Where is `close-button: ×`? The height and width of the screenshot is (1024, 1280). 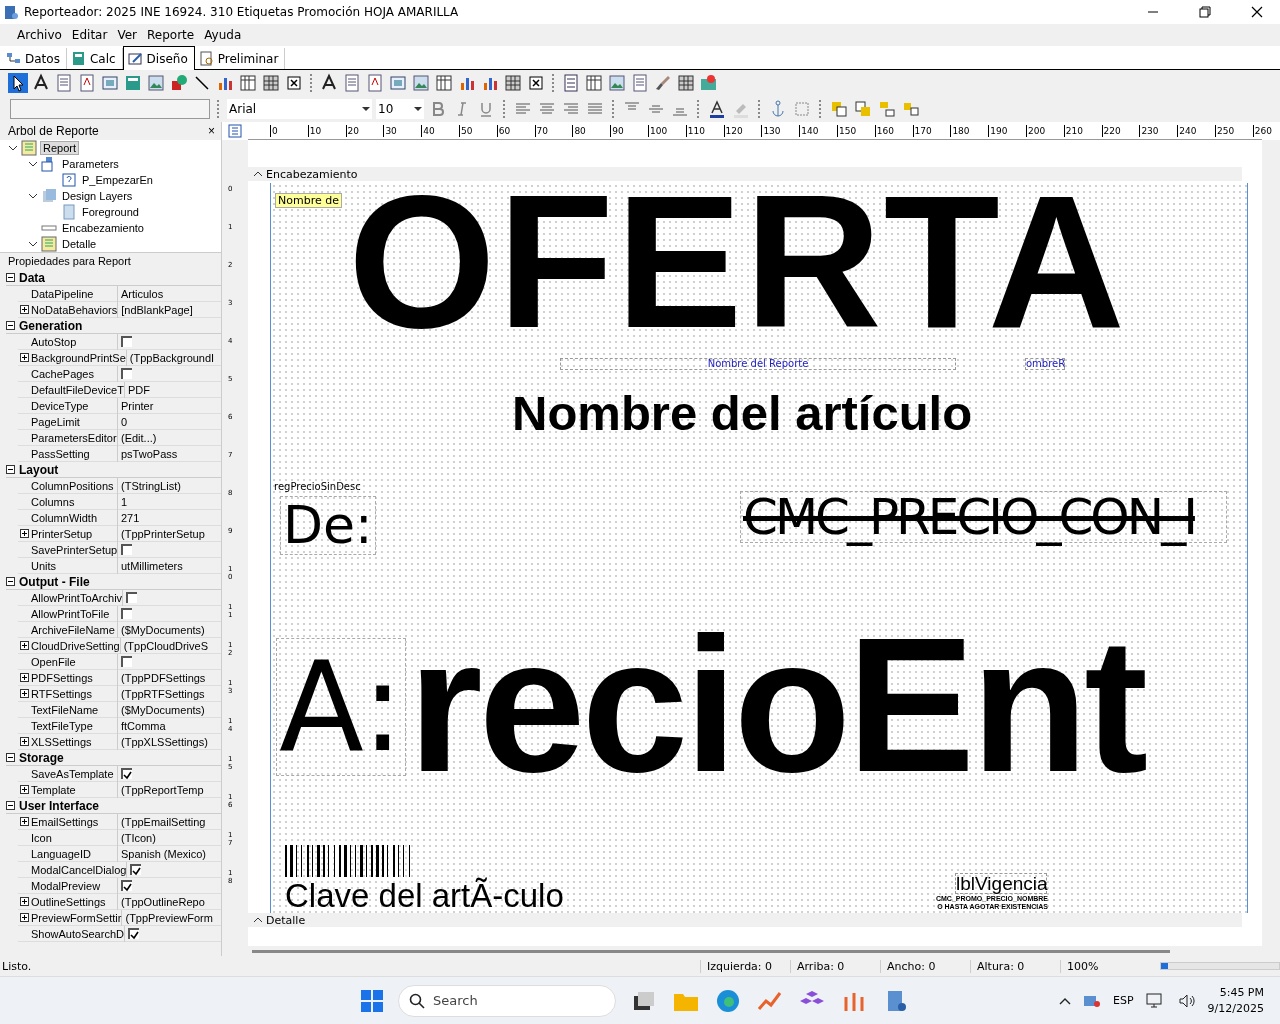 close-button: × is located at coordinates (211, 131).